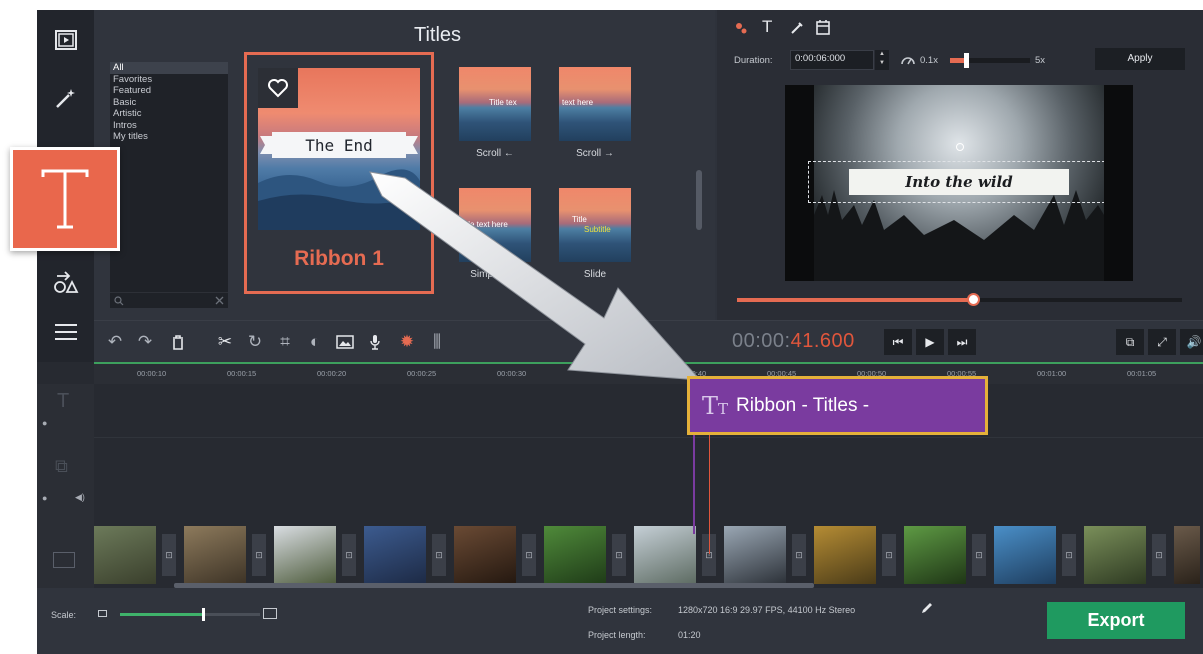  What do you see at coordinates (169, 300) in the screenshot?
I see `category-search-input` at bounding box center [169, 300].